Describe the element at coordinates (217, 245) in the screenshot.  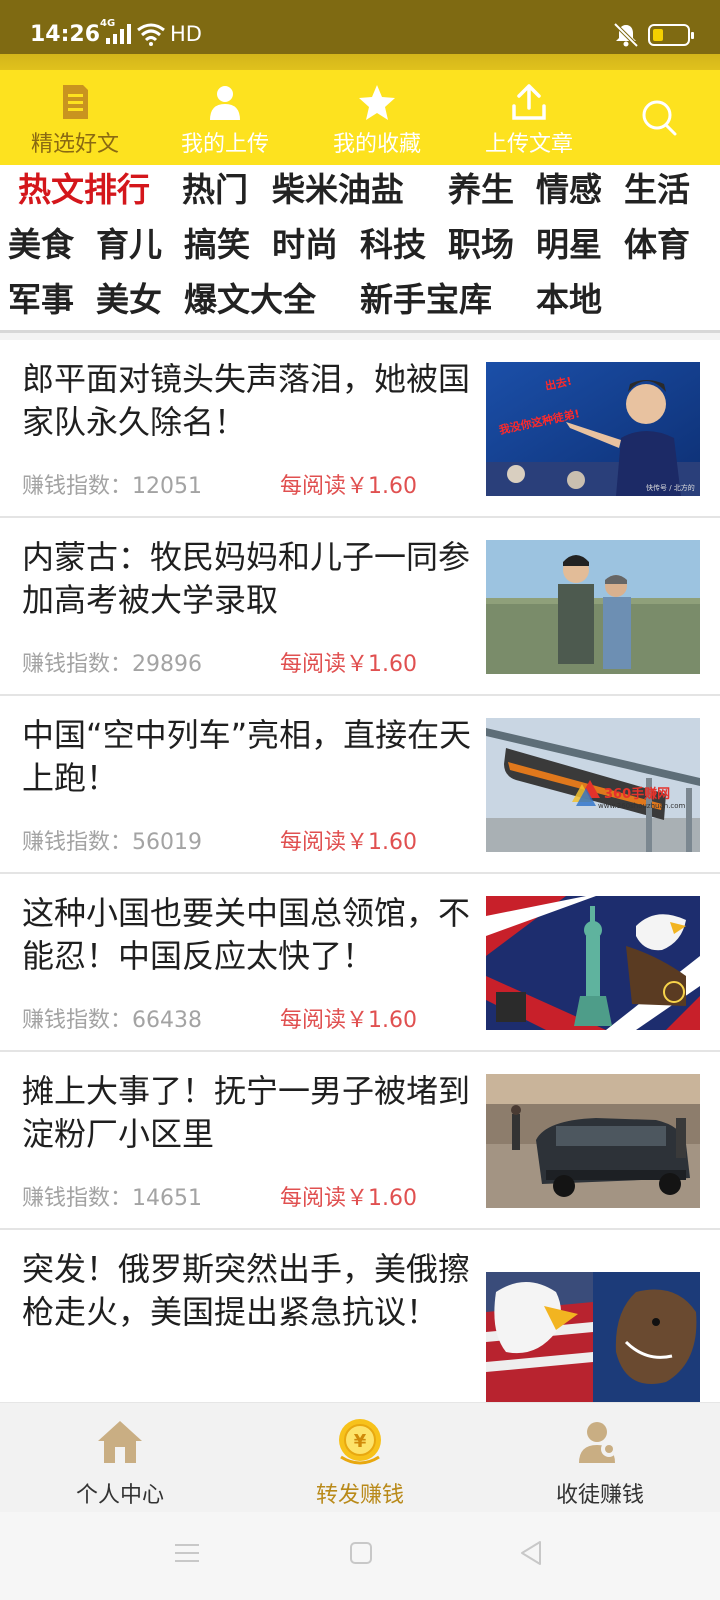
I see `category-item: 搞笑` at that location.